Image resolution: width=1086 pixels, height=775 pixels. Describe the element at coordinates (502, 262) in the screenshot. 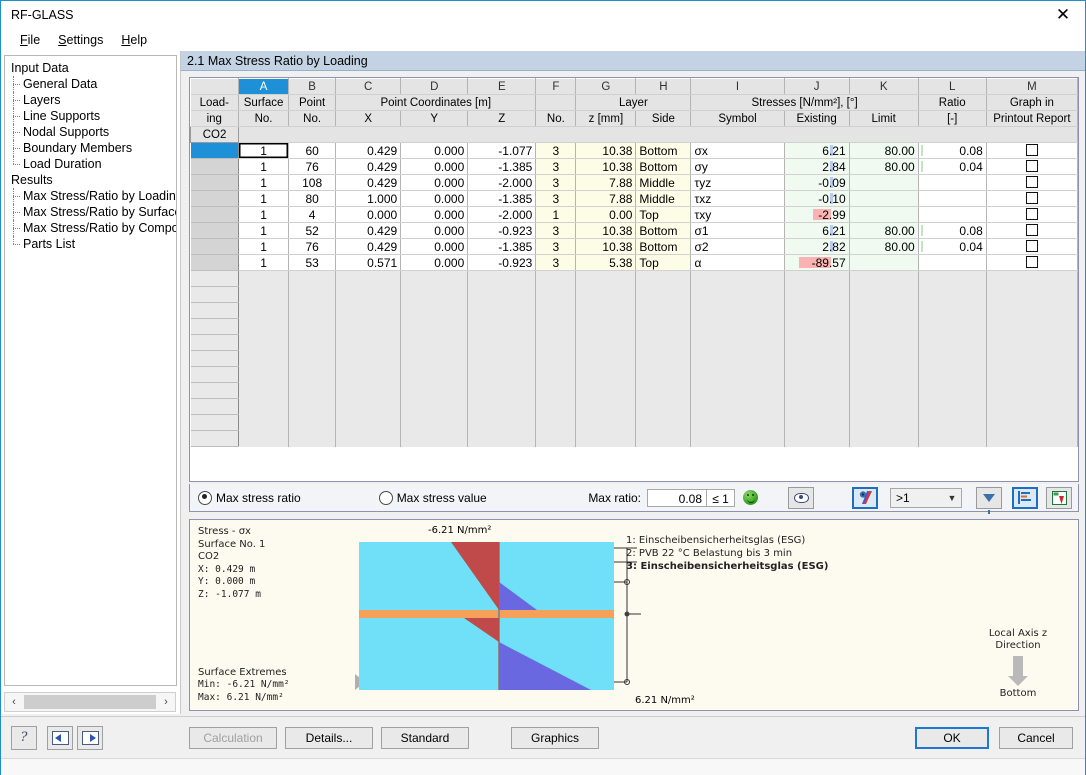

I see `cell-z: -0.923` at that location.